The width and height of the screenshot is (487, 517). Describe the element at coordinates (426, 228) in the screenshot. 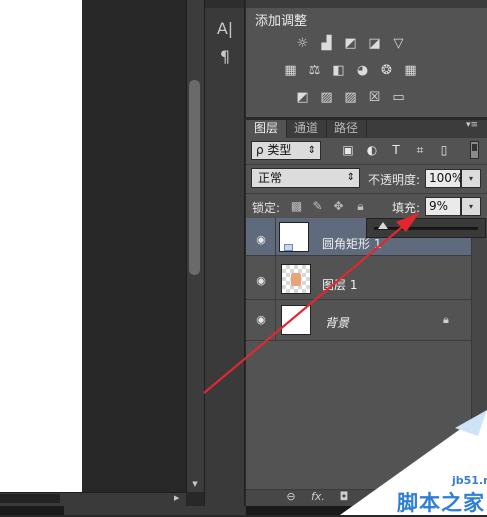

I see `fill-slider-track` at that location.